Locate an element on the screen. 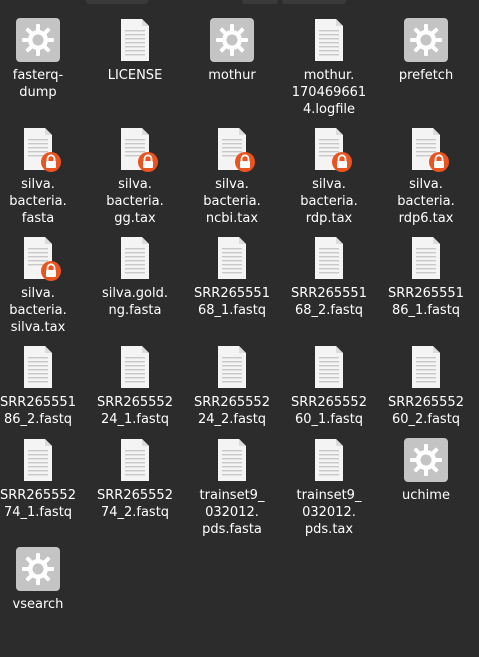  file-item: silva. bacteria. rdp6.tax is located at coordinates (426, 181).